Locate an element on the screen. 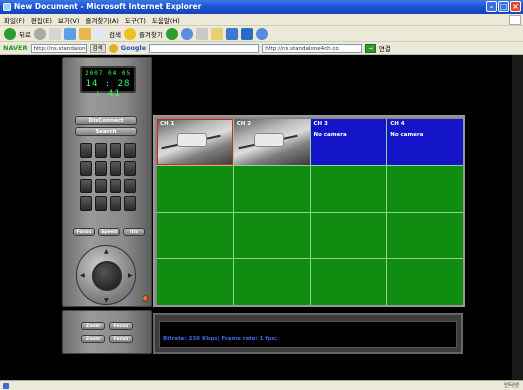 Image resolution: width=523 pixels, height=390 pixels. focus-near-button: Focus is located at coordinates (121, 326).